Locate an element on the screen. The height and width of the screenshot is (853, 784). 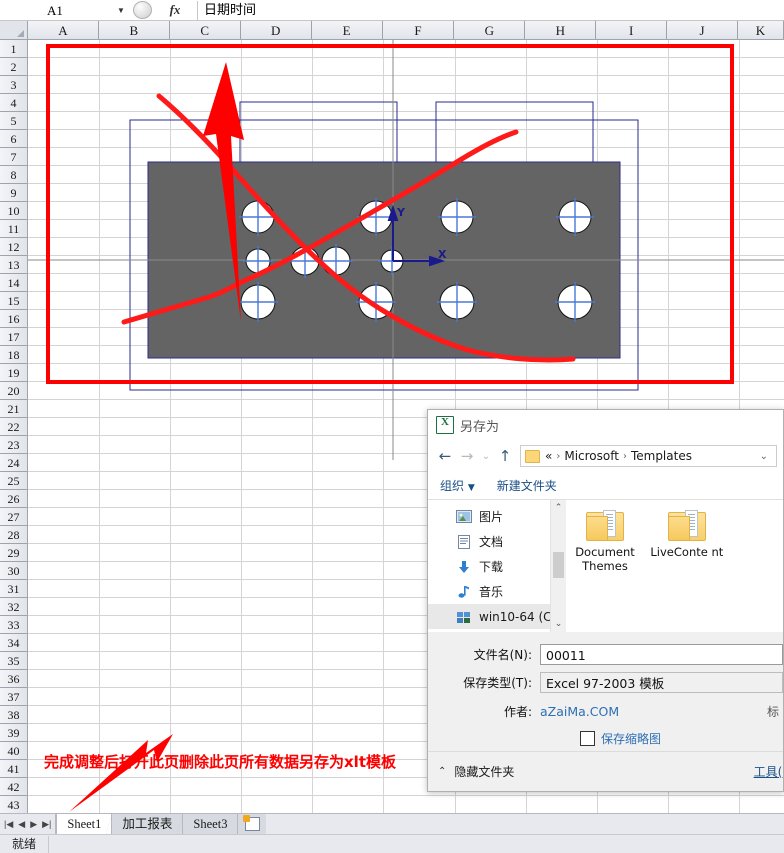
row-header-42: 42 is located at coordinates (14, 787).